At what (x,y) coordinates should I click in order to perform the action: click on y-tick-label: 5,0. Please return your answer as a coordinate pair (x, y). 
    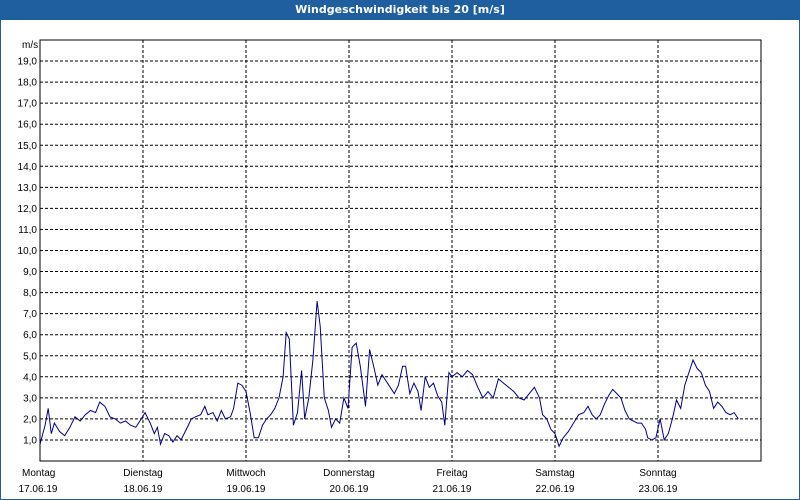
    Looking at the image, I should click on (30, 356).